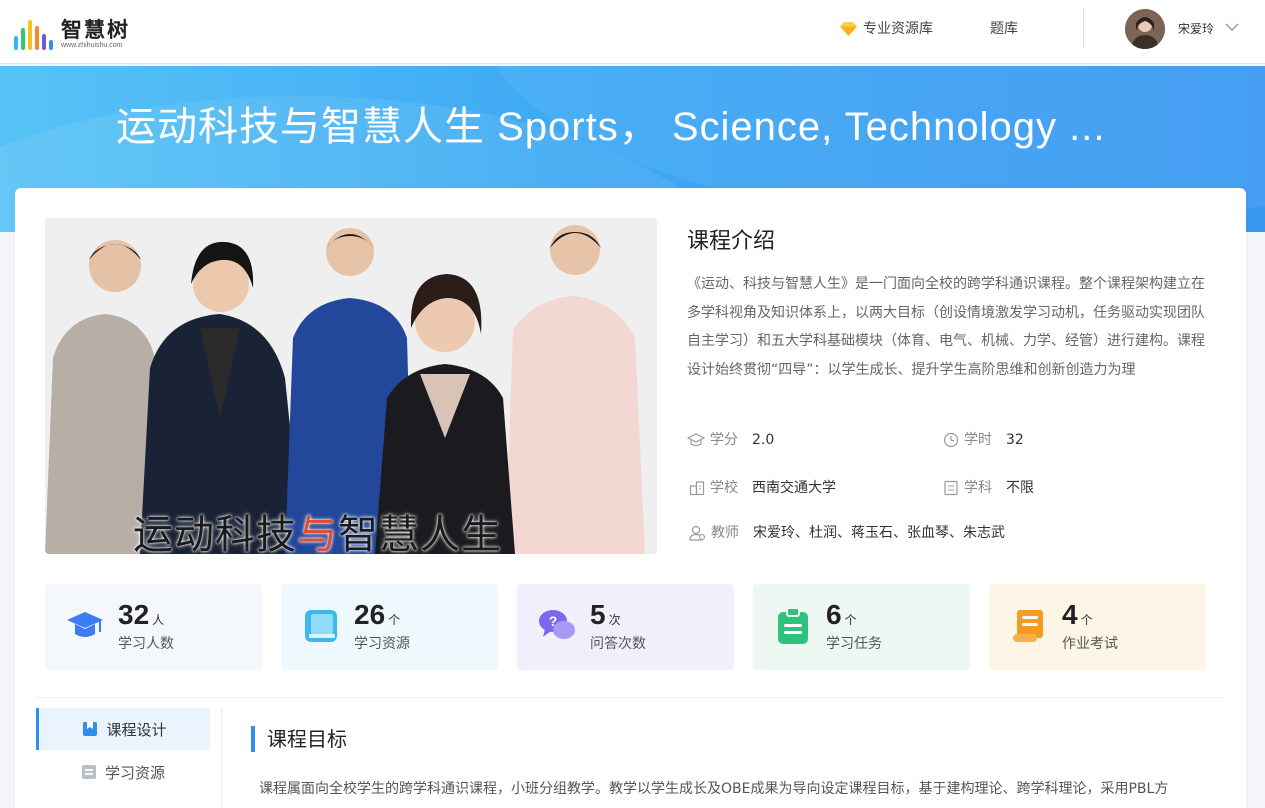  I want to click on stat-tasks-num: 6, so click(834, 614).